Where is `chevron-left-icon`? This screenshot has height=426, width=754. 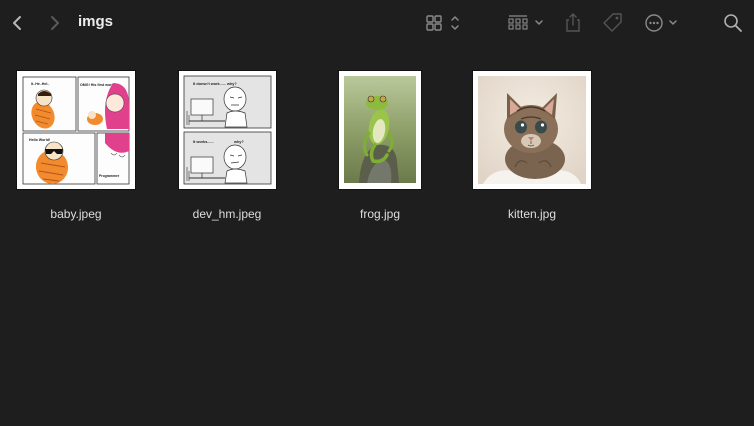
chevron-left-icon is located at coordinates (17, 23).